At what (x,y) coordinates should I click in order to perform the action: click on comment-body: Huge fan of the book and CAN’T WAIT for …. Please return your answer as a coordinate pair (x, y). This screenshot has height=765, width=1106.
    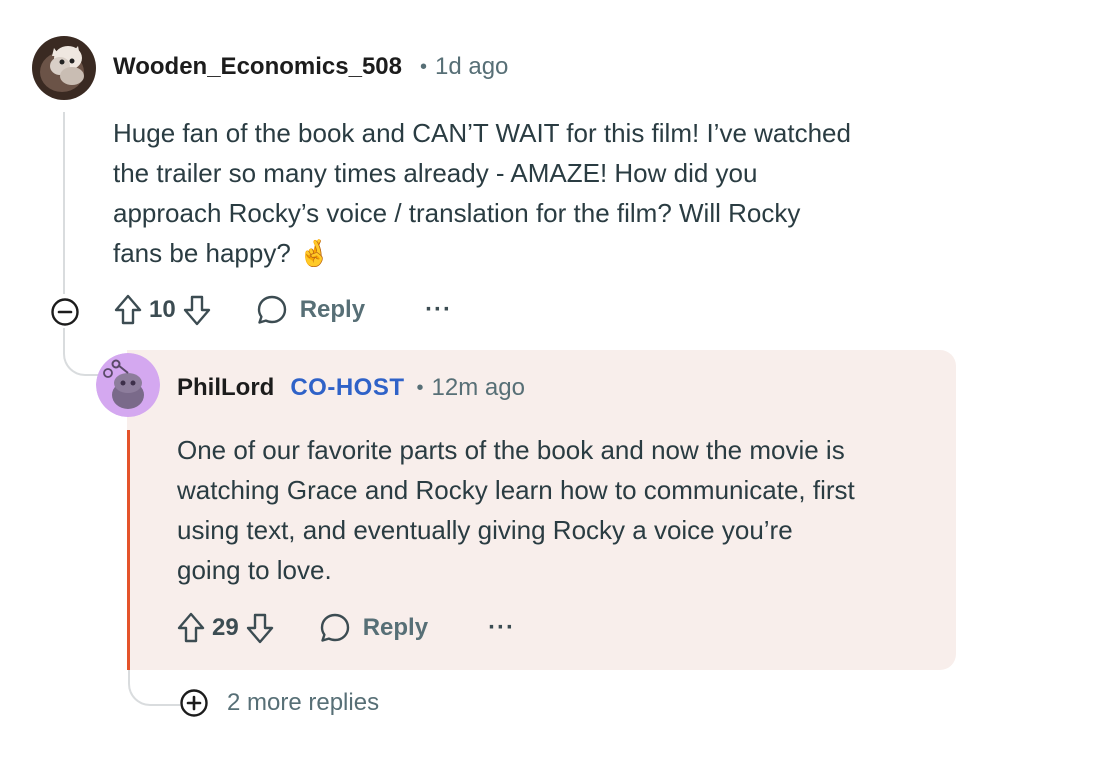
    Looking at the image, I should click on (482, 193).